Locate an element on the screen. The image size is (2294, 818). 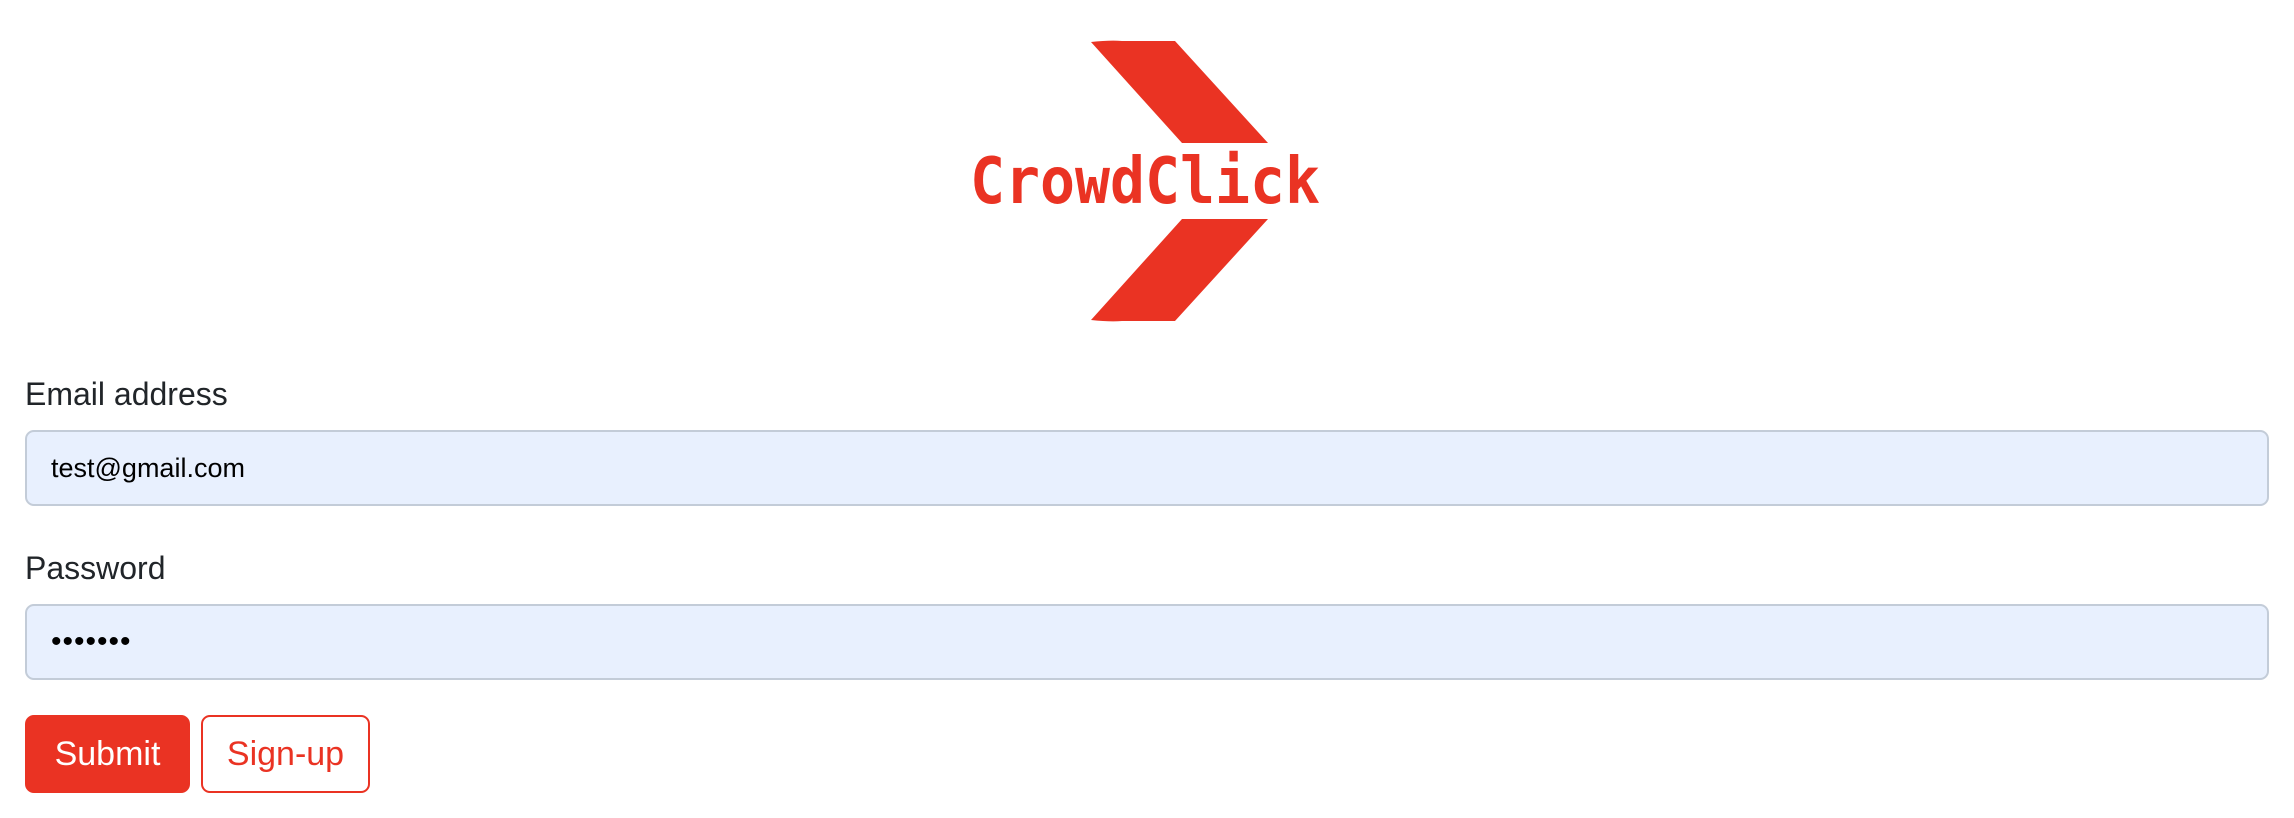
logo-graphic: CrowdClick is located at coordinates (1145, 181).